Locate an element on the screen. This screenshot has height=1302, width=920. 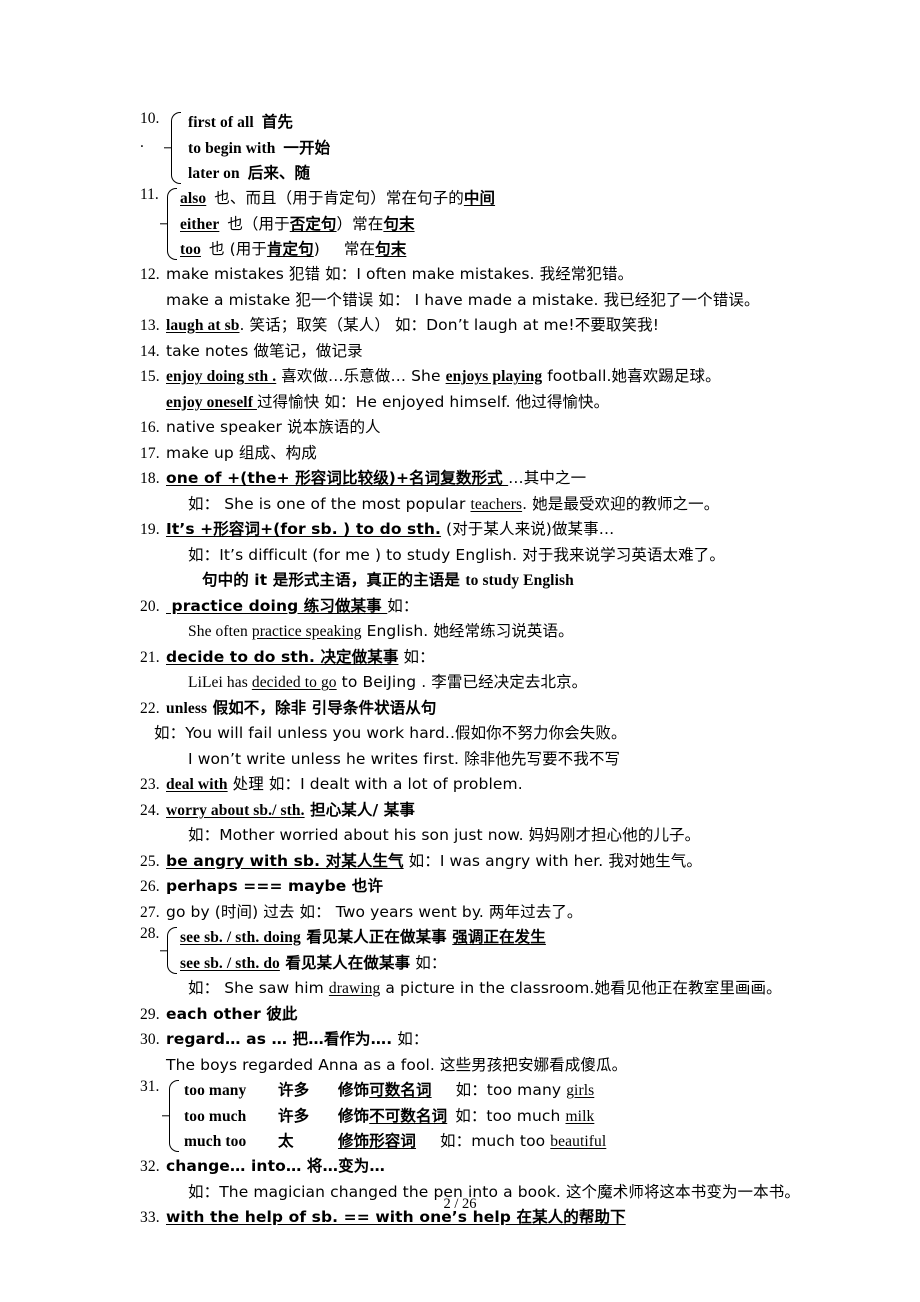
entry-28-item-1: see sb. / sth. doing 看见某人正在做某事 强调正在发生 is located at coordinates (363, 937).